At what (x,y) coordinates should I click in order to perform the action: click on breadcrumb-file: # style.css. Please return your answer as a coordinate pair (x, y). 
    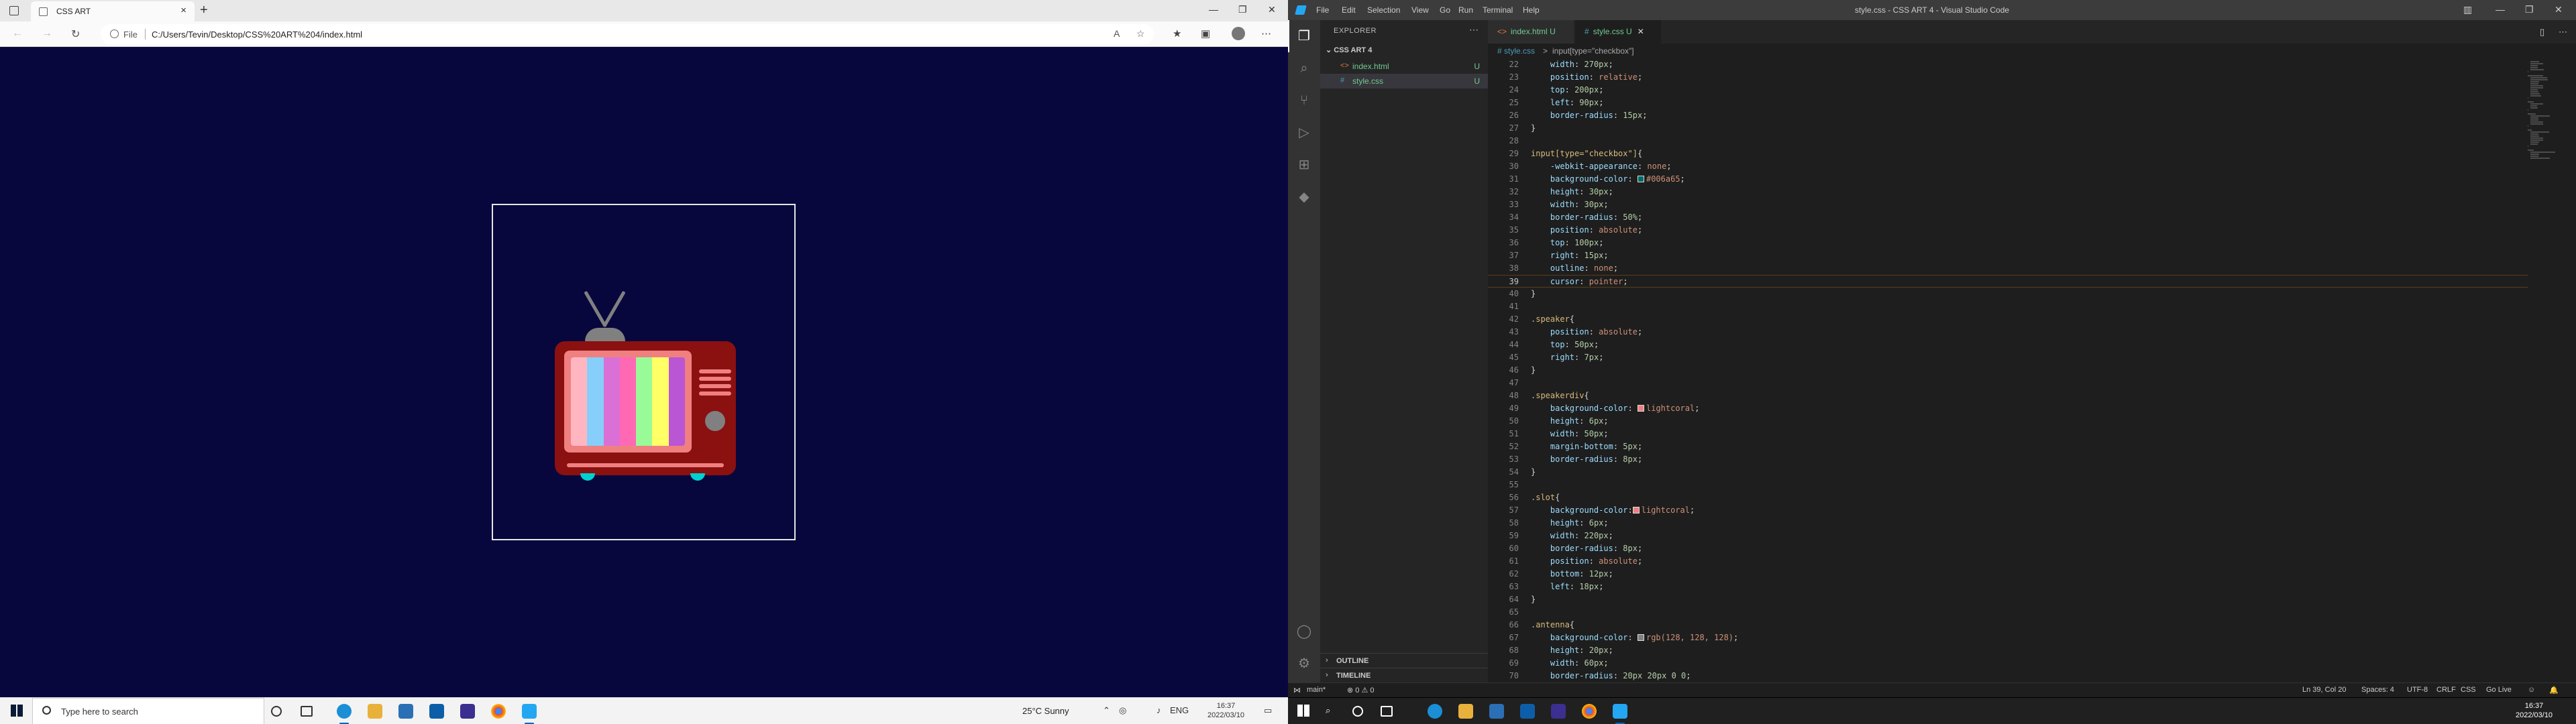
    Looking at the image, I should click on (1516, 51).